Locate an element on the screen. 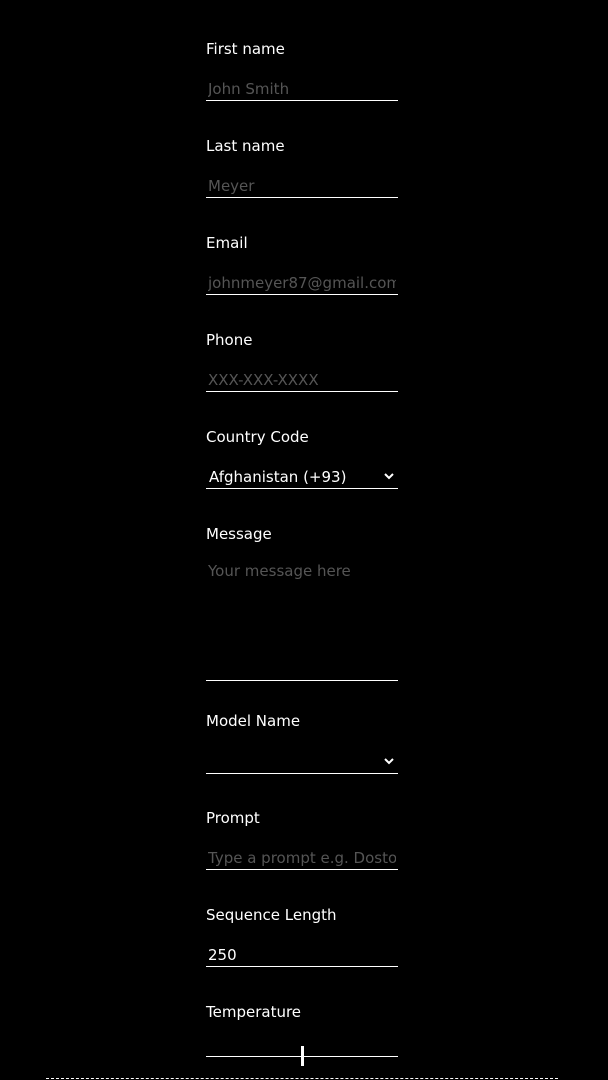 This screenshot has height=1080, width=608. temperature-slider is located at coordinates (302, 1056).